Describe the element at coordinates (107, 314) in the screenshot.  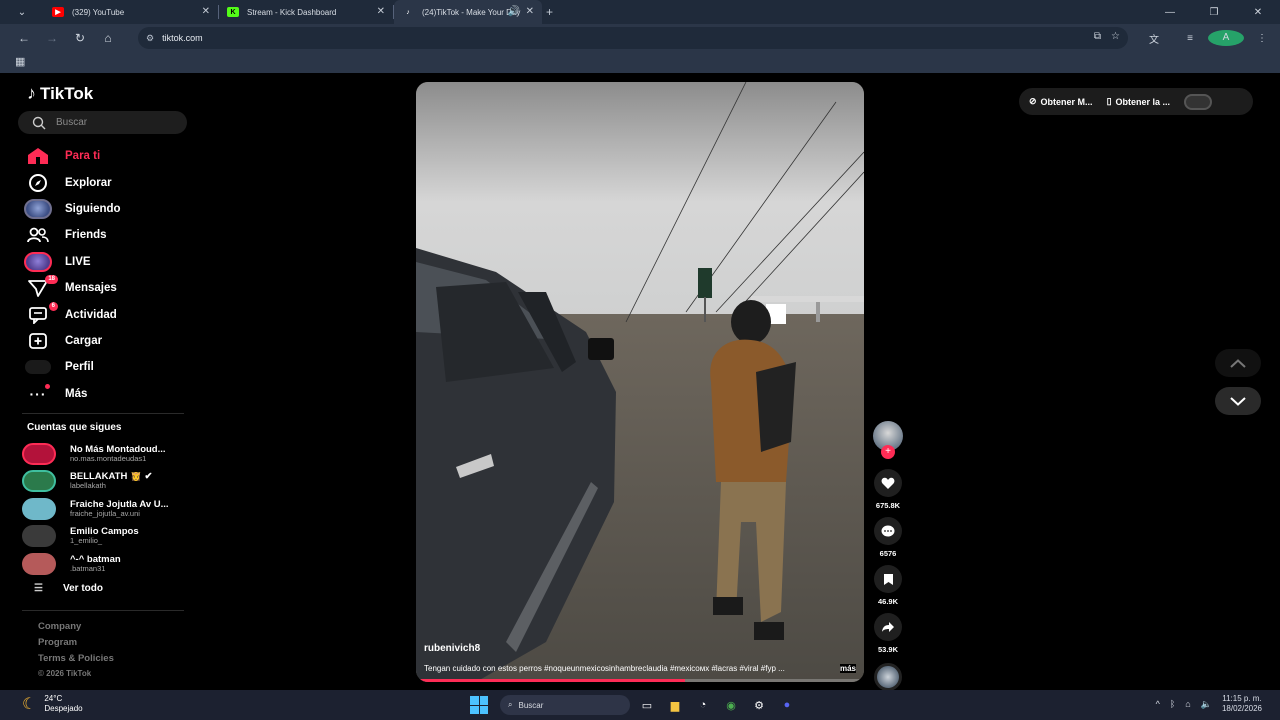
I see `sidebar-item-actividad: 6 Actividad` at that location.